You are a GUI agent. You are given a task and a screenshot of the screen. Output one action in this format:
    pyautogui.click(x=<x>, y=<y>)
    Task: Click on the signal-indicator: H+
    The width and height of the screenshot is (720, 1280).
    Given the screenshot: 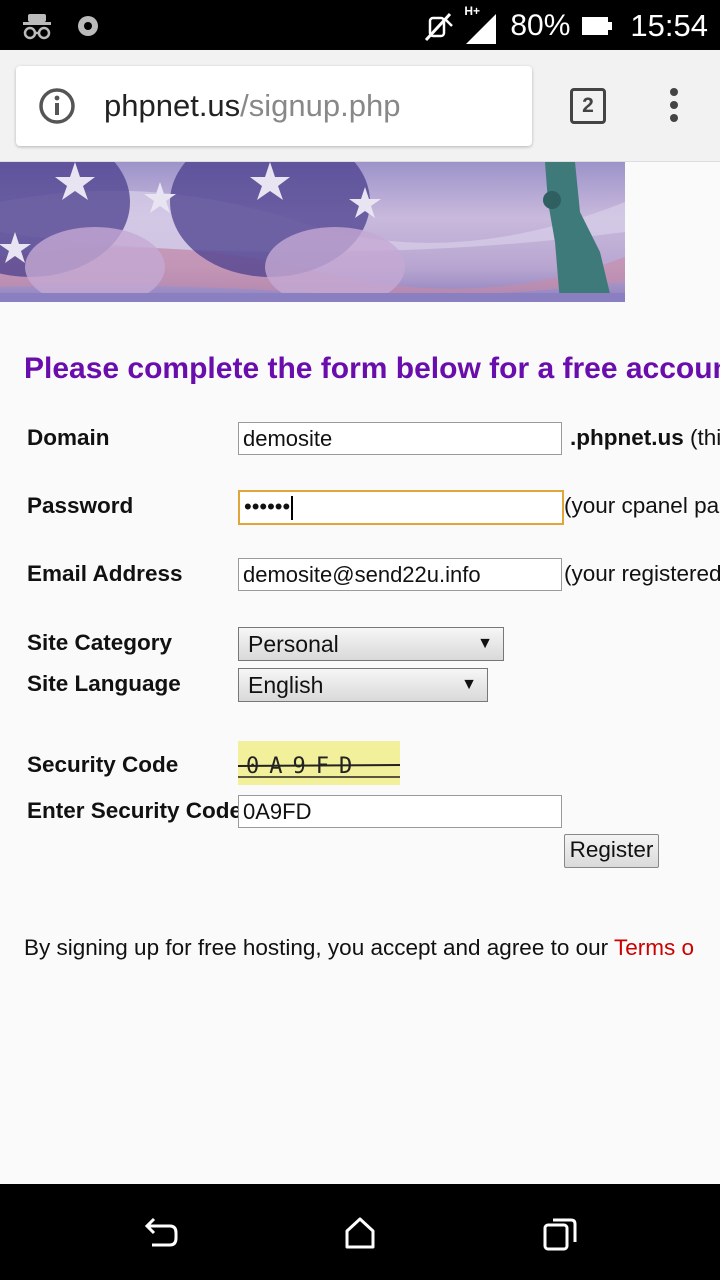 What is the action you would take?
    pyautogui.click(x=482, y=24)
    